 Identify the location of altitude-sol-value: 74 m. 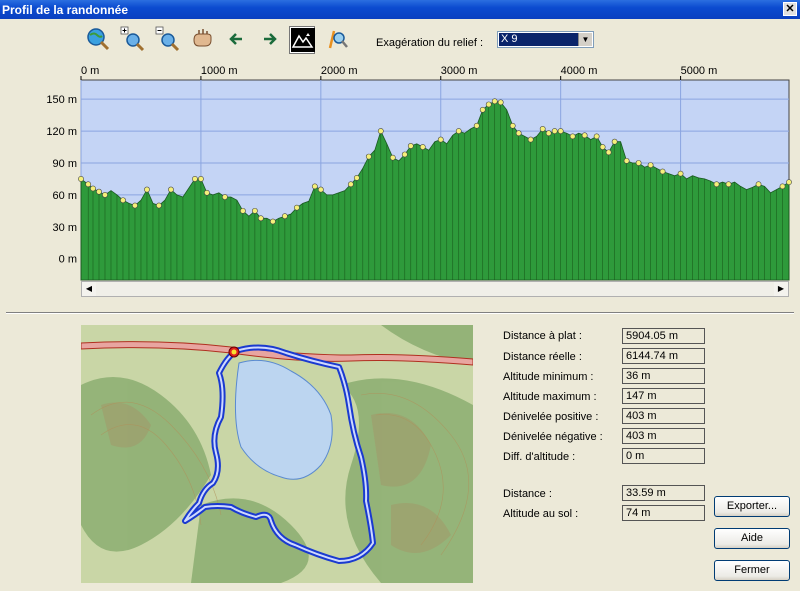
(663, 513).